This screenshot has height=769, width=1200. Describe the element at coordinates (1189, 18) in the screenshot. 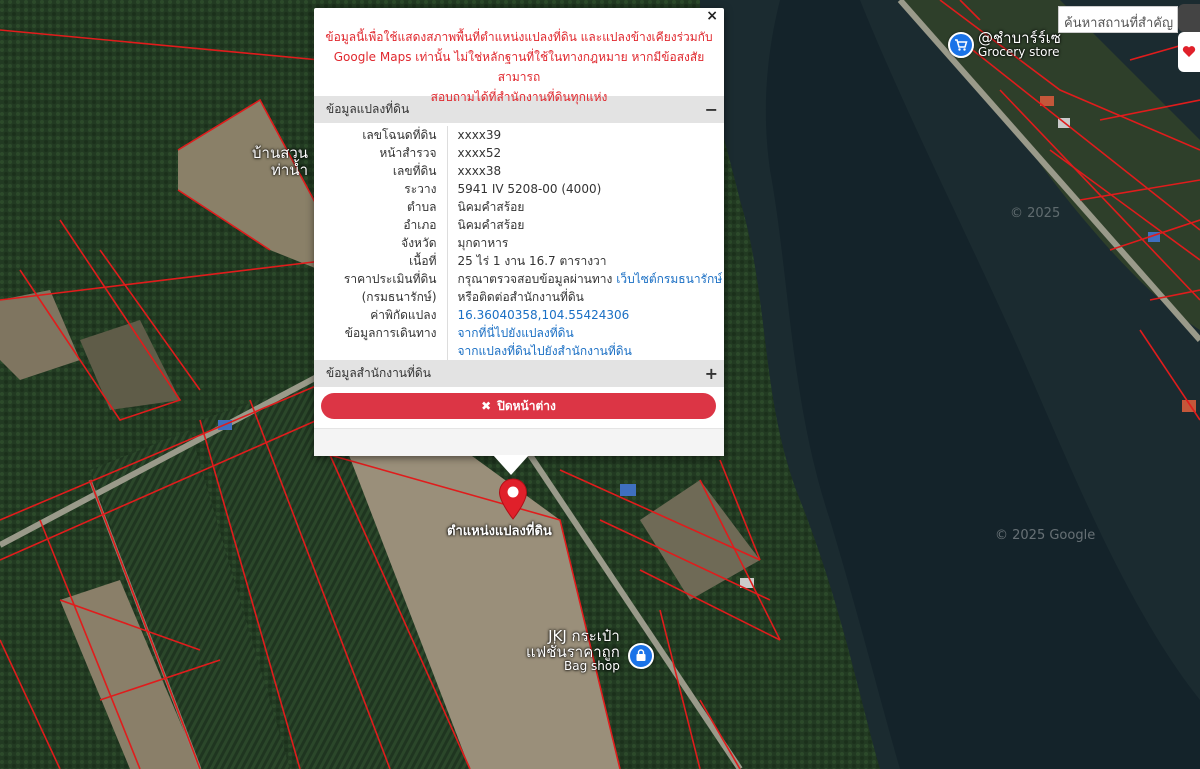

I see `side-panel-toggle` at that location.